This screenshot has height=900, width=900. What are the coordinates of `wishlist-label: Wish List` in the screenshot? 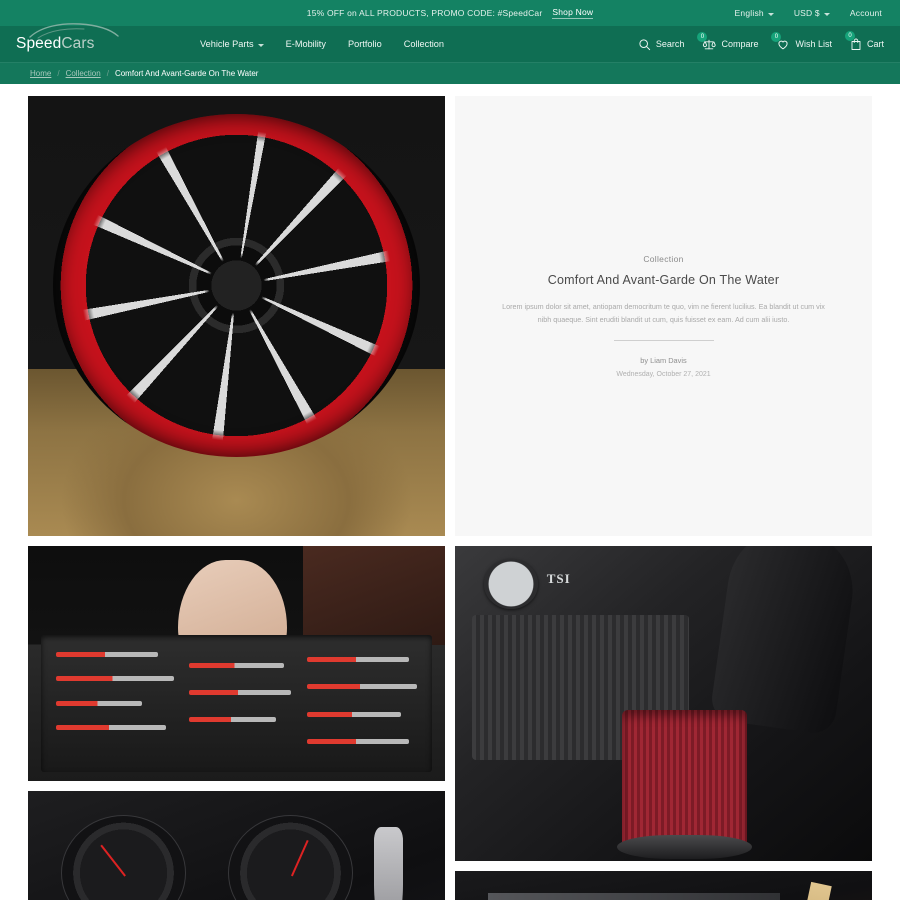 It's located at (813, 44).